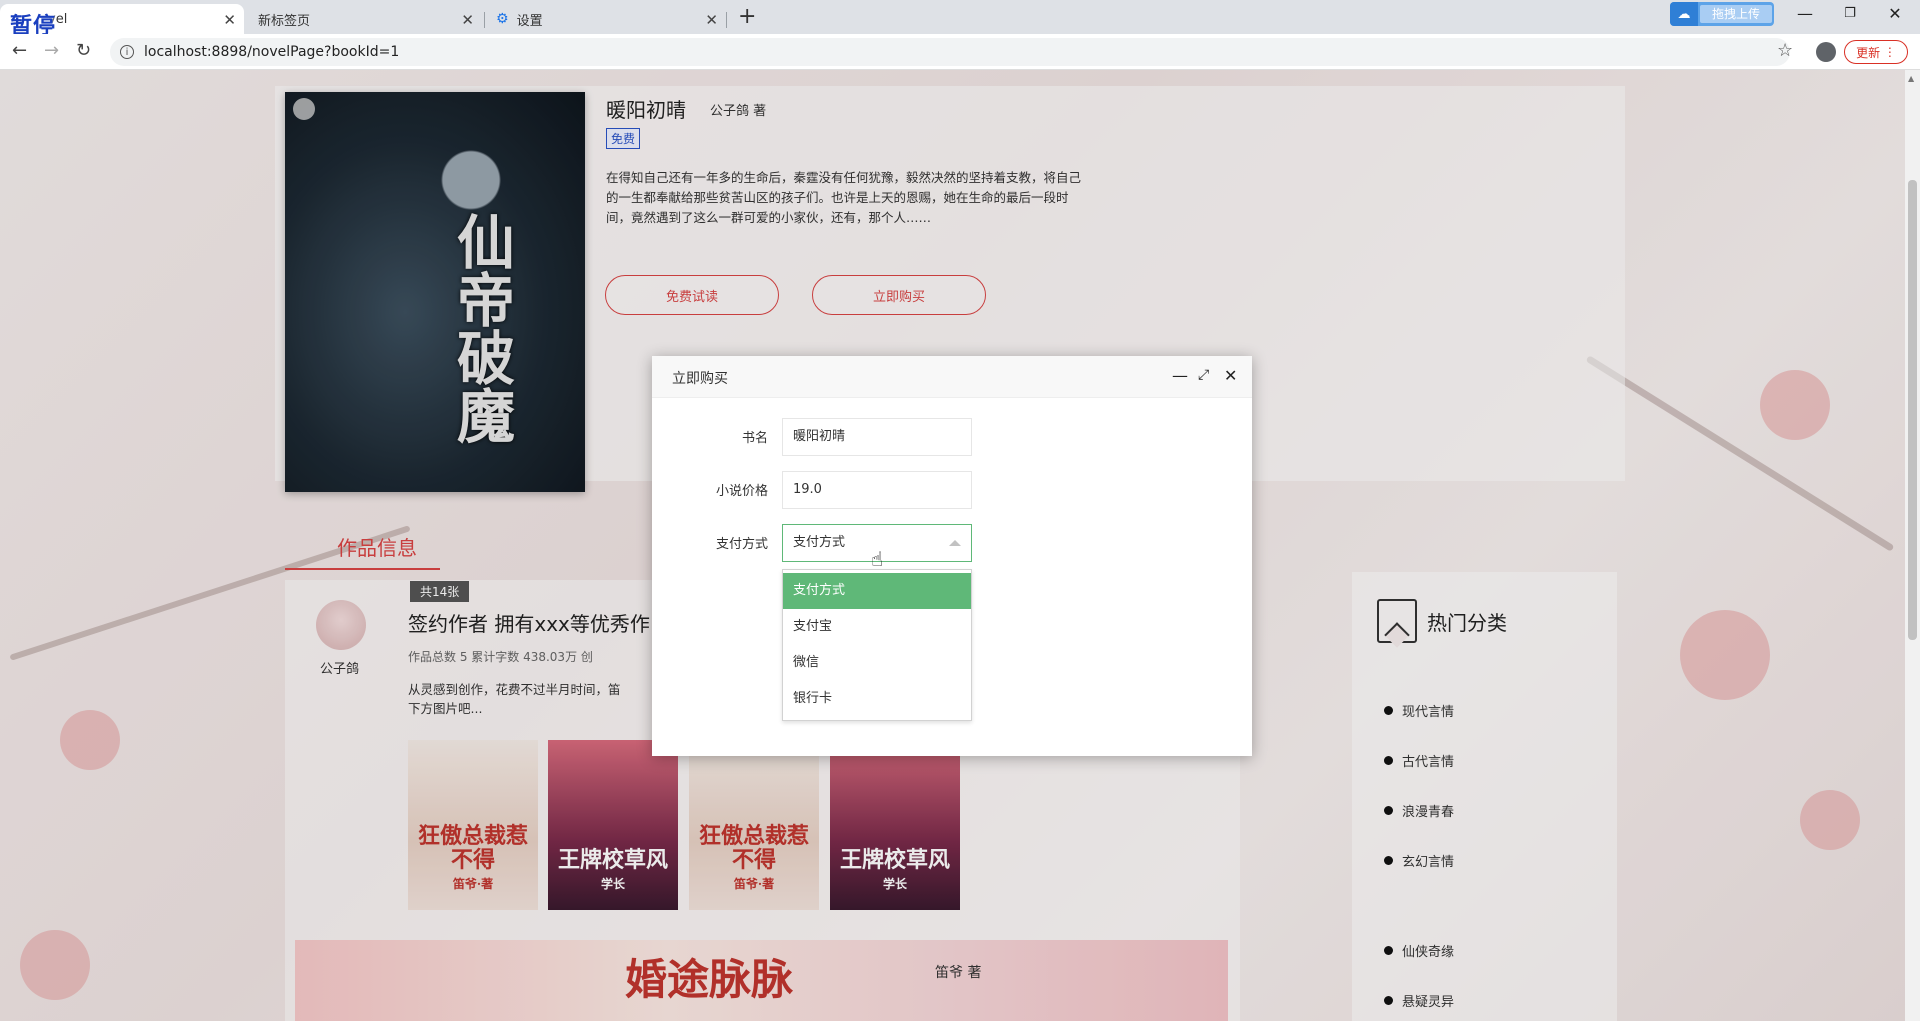  Describe the element at coordinates (877, 437) in the screenshot. I see `book-name-field: 暖阳初晴` at that location.